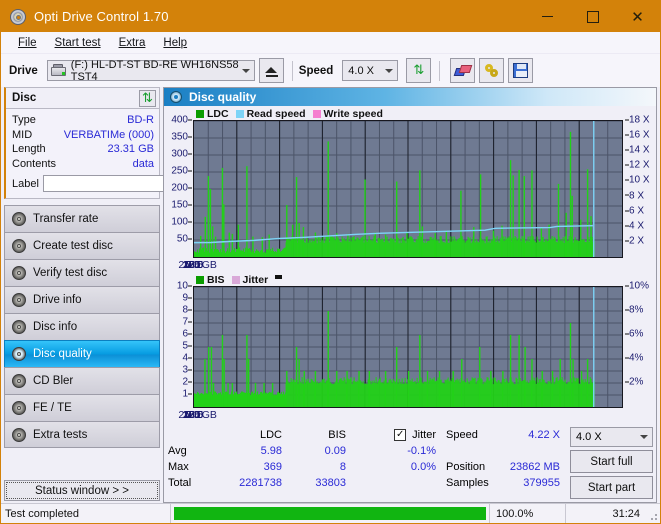  I want to click on top-chart-y-axis-right: 2 X 4 X 6 X 8 X 10 X 12 X 14 X 16 X 18 X, so click(638, 186).